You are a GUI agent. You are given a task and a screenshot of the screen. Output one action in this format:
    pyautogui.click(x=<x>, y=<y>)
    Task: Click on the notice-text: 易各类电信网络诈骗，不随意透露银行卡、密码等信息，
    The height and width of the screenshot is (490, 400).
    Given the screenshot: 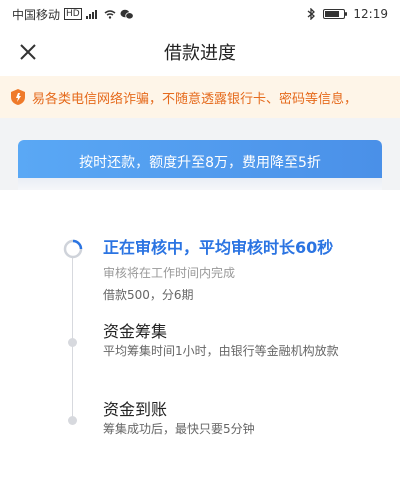 What is the action you would take?
    pyautogui.click(x=195, y=99)
    